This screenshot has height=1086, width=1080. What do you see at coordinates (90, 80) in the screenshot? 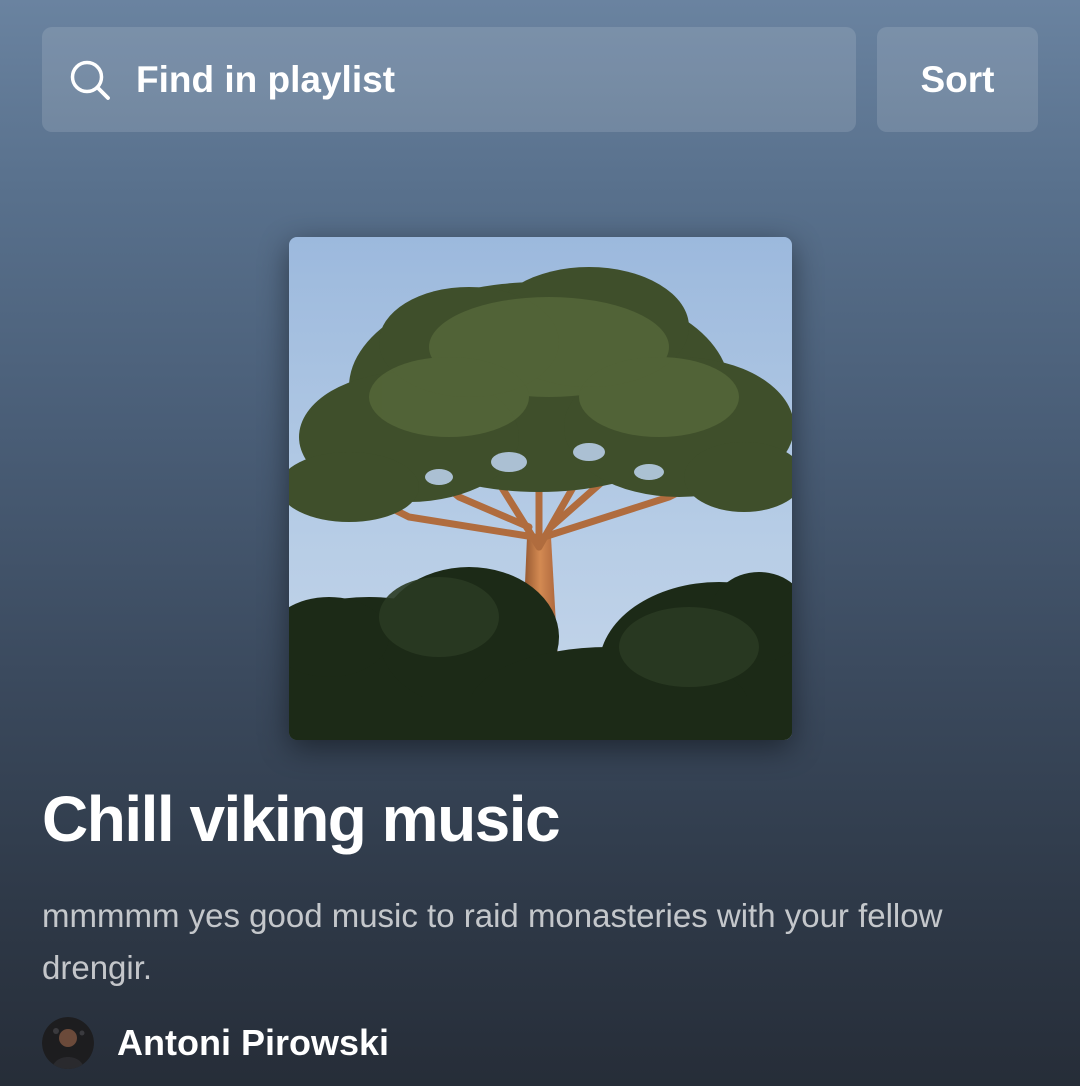
I see `search-icon` at bounding box center [90, 80].